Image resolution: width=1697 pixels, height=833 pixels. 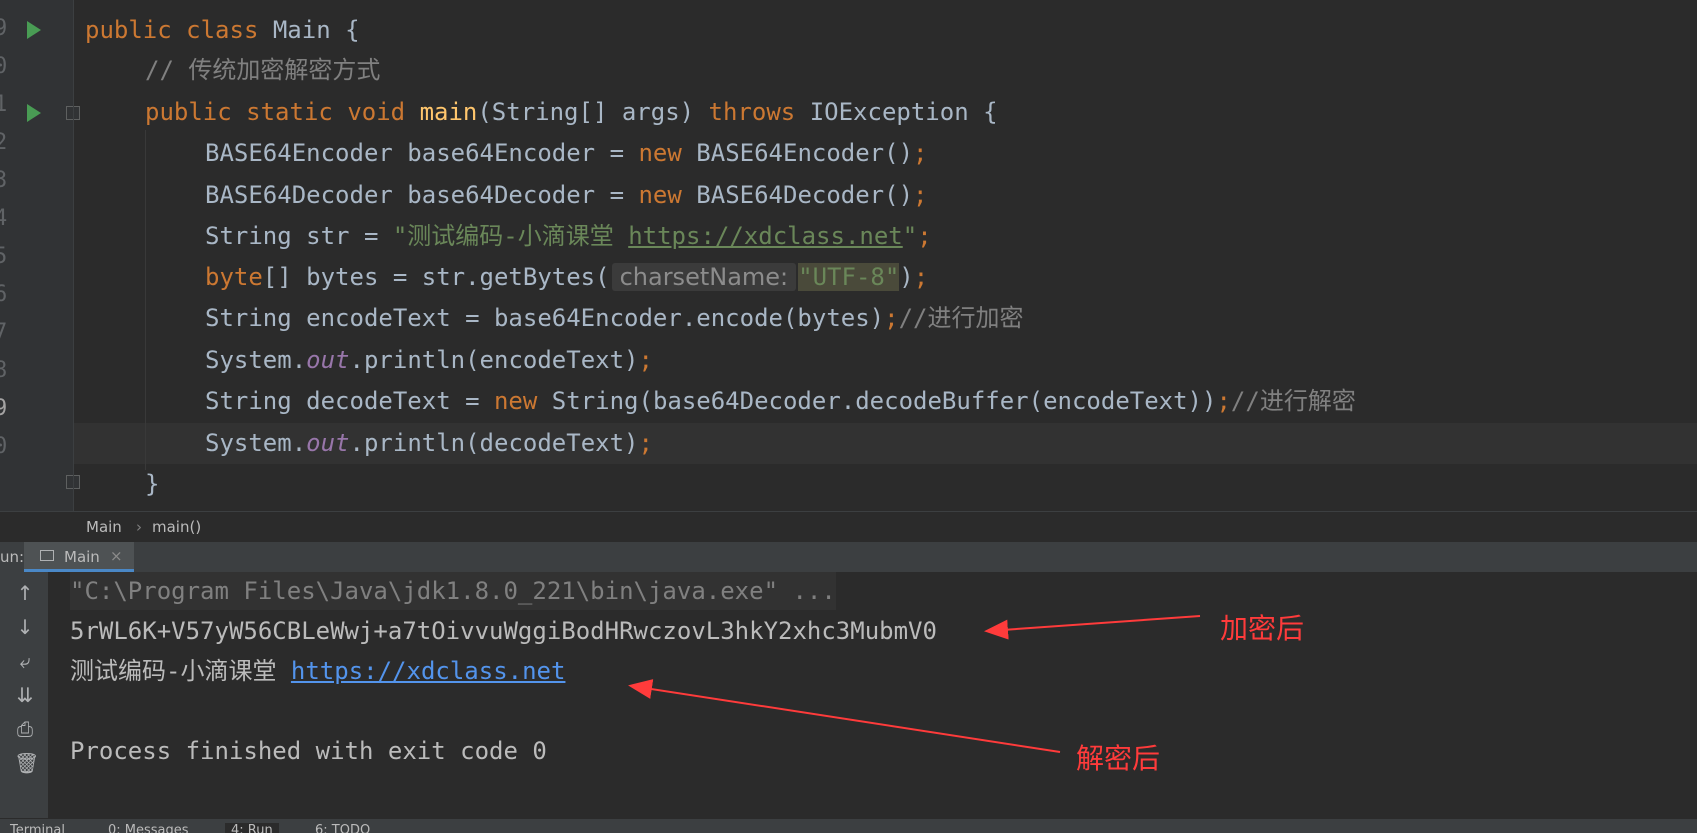 I want to click on annotation-decrypted: 解密后, so click(x=1118, y=758).